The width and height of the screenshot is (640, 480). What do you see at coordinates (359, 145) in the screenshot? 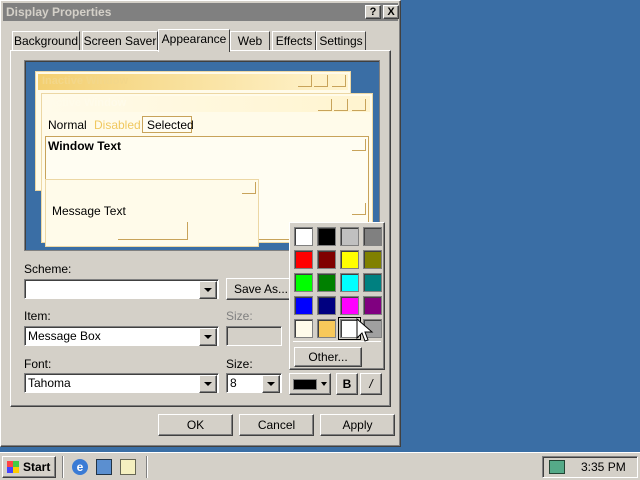
I see `scroll-up-icon` at bounding box center [359, 145].